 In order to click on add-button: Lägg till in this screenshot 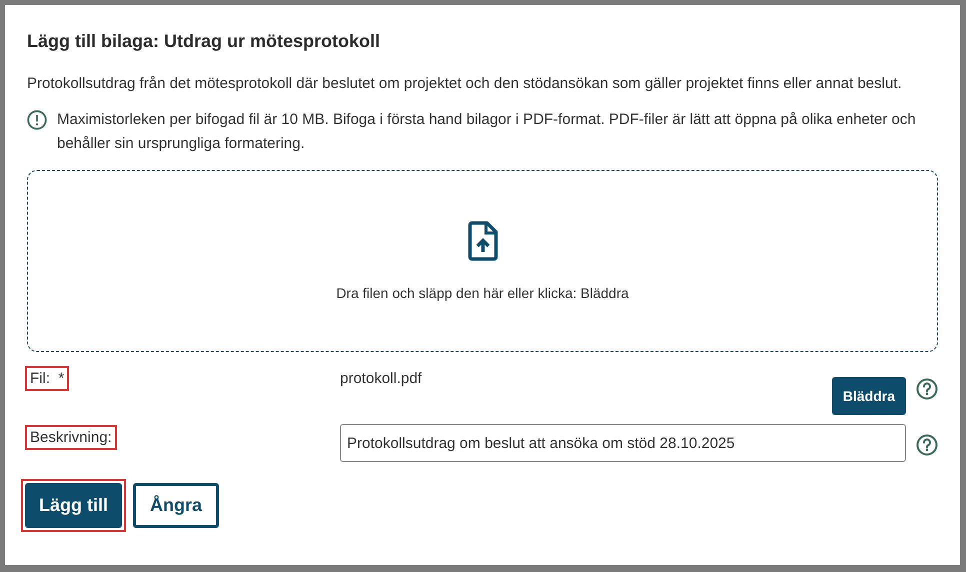, I will do `click(73, 505)`.